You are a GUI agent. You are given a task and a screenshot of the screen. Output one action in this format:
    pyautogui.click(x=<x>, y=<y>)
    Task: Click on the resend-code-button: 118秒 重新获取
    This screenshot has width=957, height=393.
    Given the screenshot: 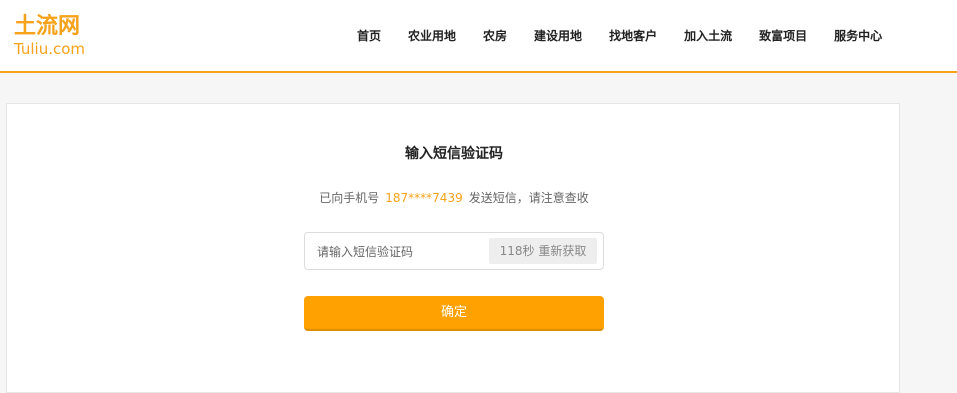 What is the action you would take?
    pyautogui.click(x=543, y=251)
    